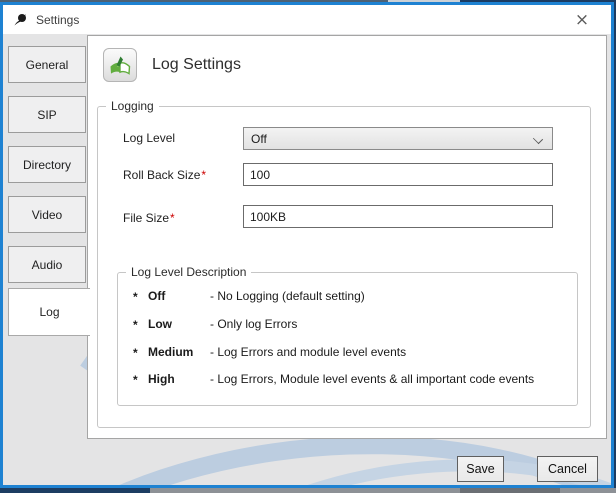 The image size is (616, 493). I want to click on tab-log: Log, so click(49, 312).